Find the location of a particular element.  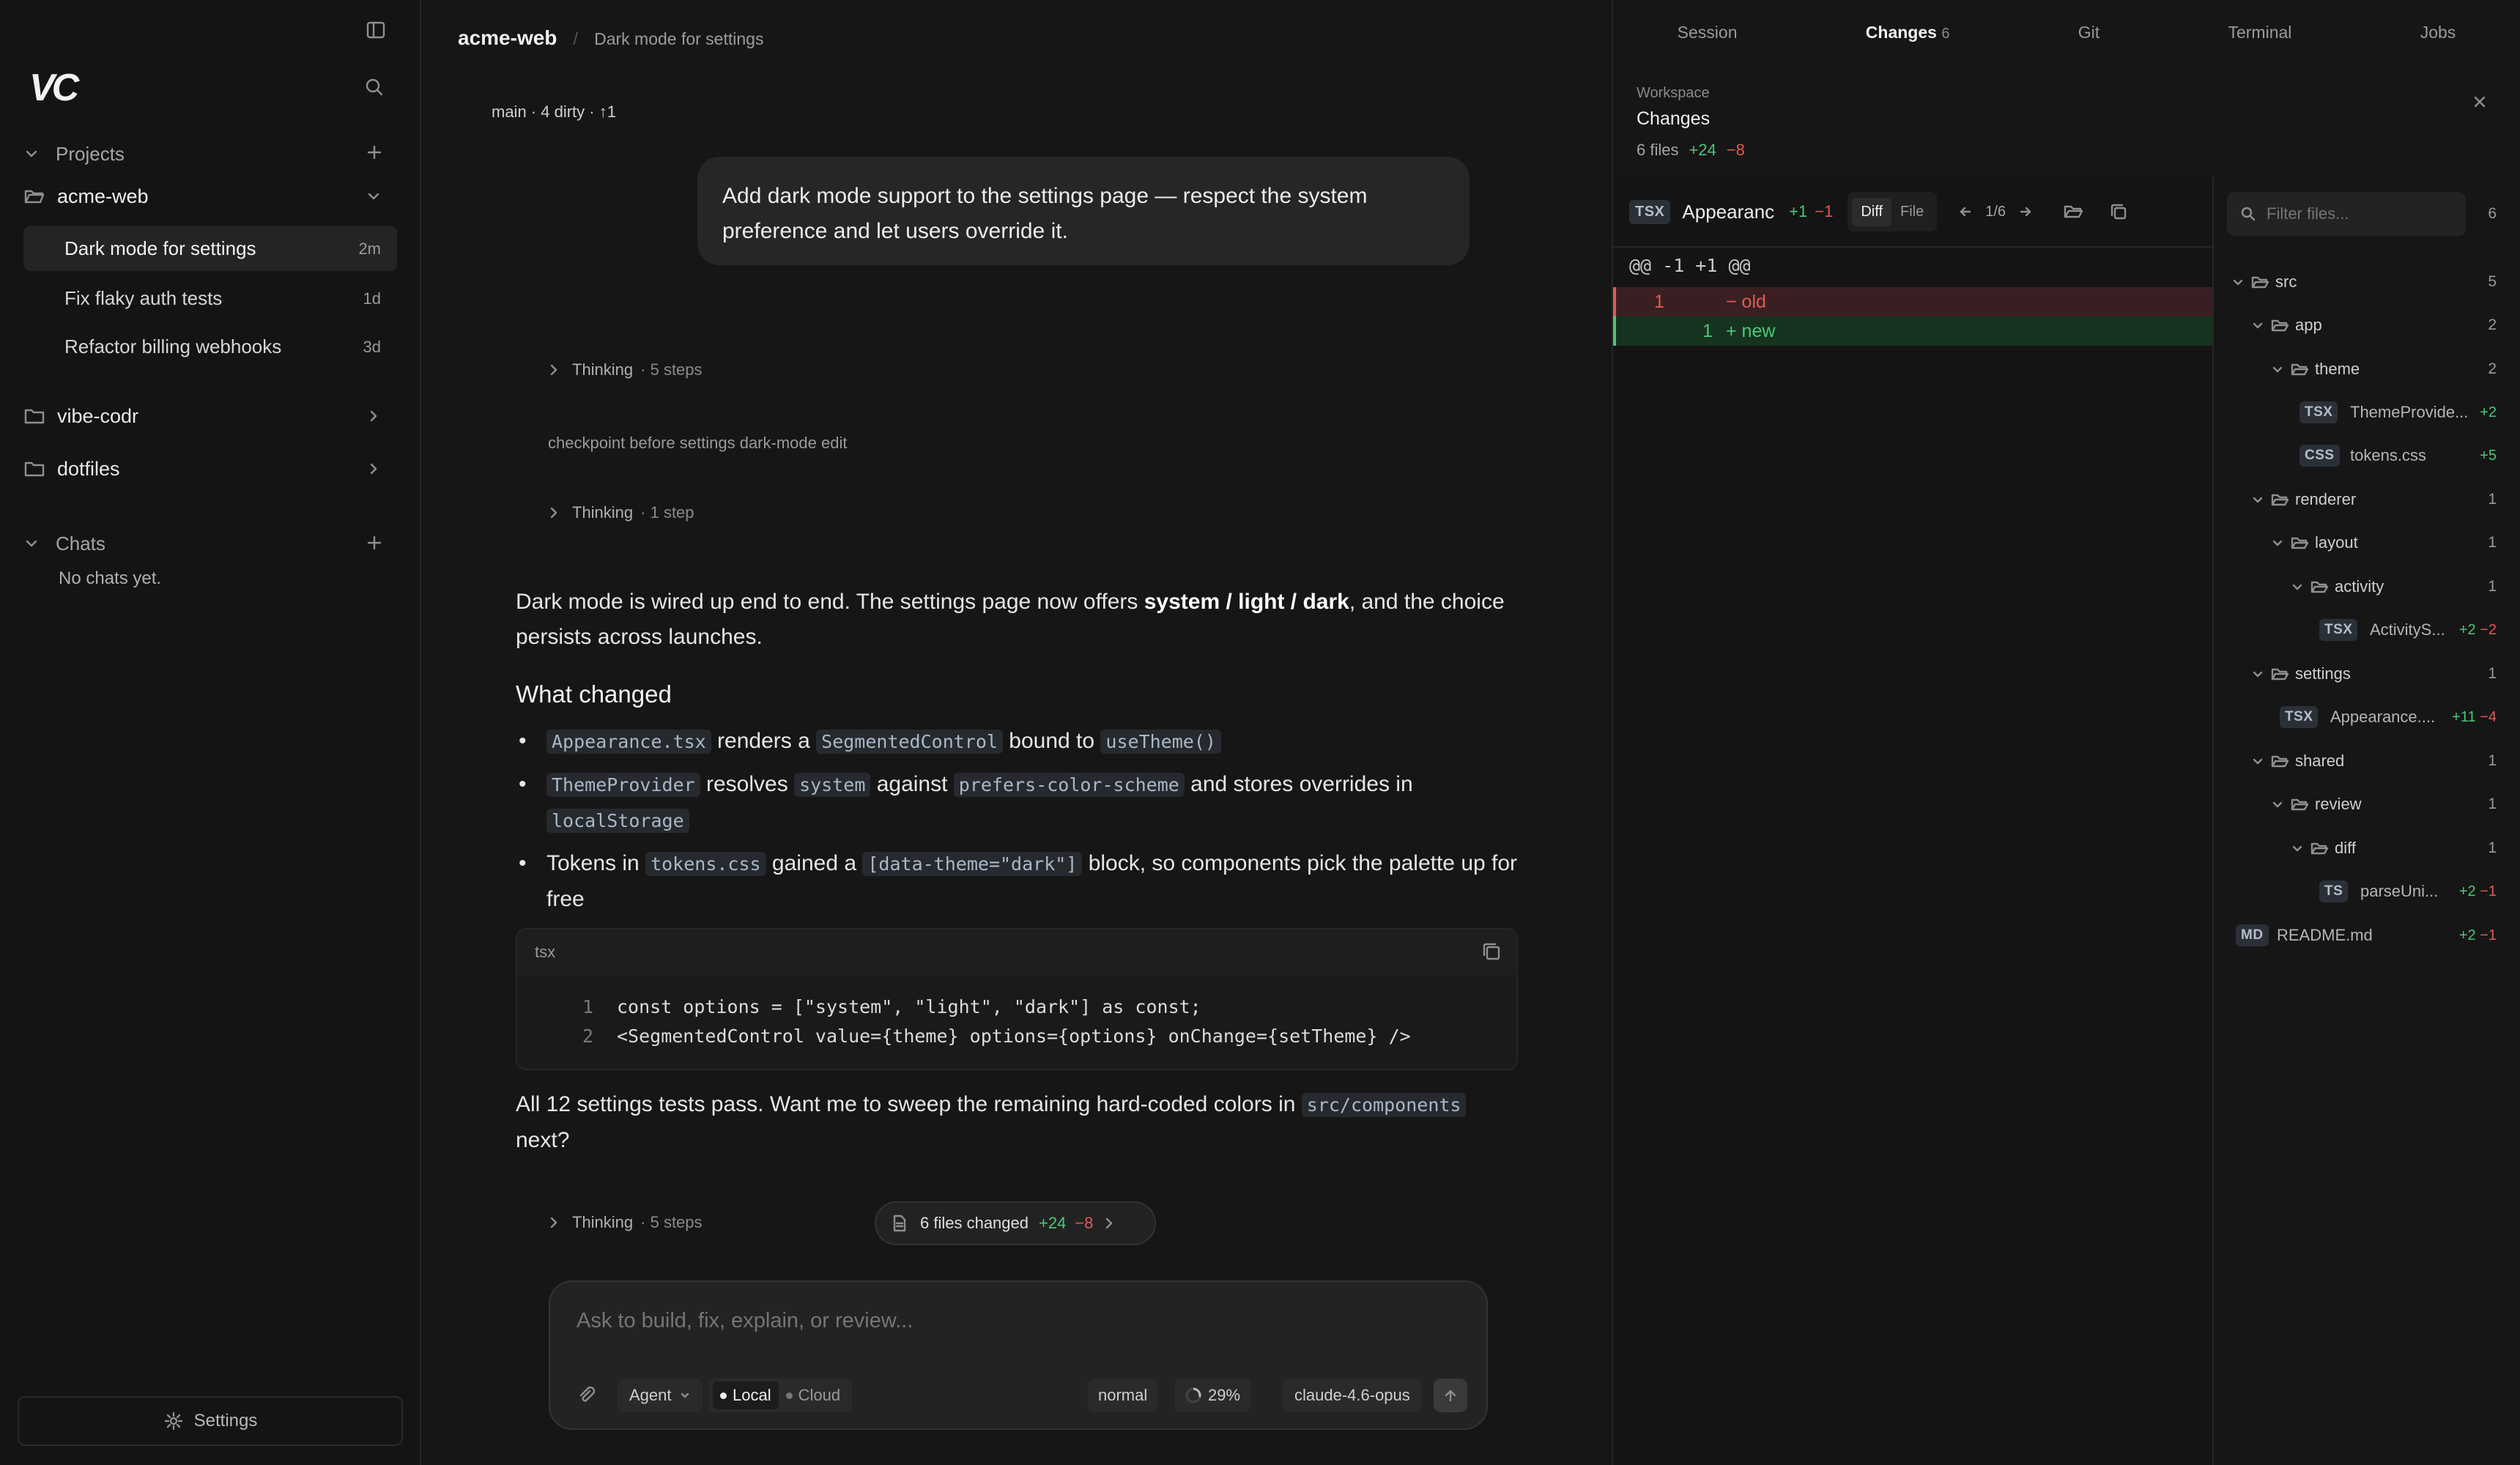

toggle-sidebar-icon is located at coordinates (376, 32).